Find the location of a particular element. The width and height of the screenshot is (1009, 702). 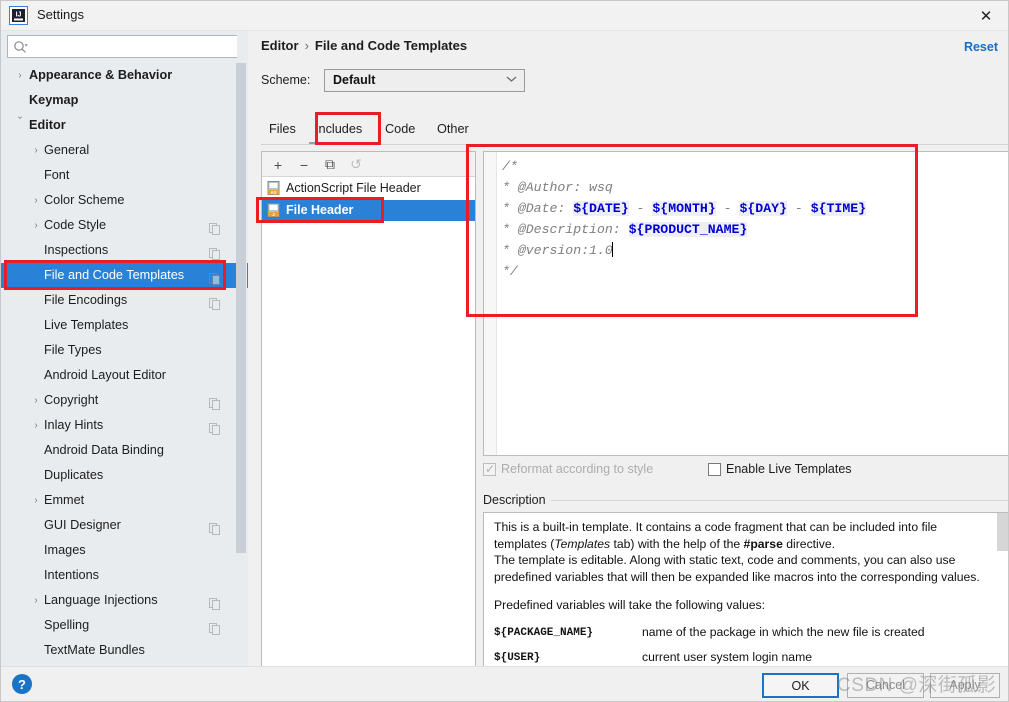

sidebar-item-android-data-binding: Android Data Binding is located at coordinates (124, 450).